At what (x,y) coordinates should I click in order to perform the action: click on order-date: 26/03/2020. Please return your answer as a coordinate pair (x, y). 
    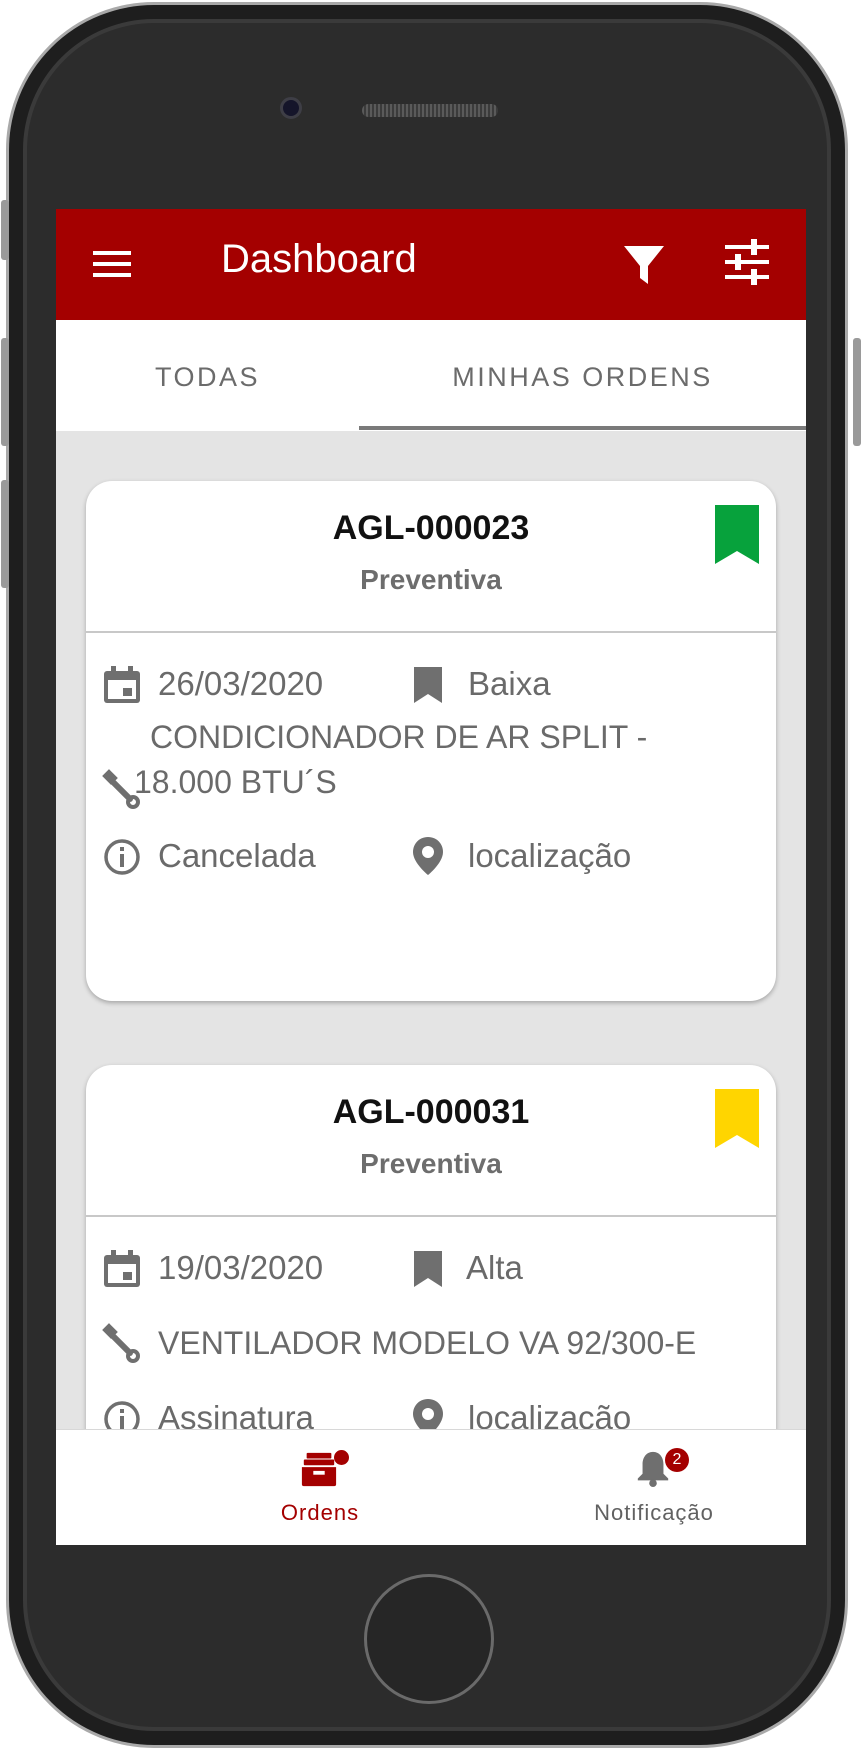
    Looking at the image, I should click on (241, 683).